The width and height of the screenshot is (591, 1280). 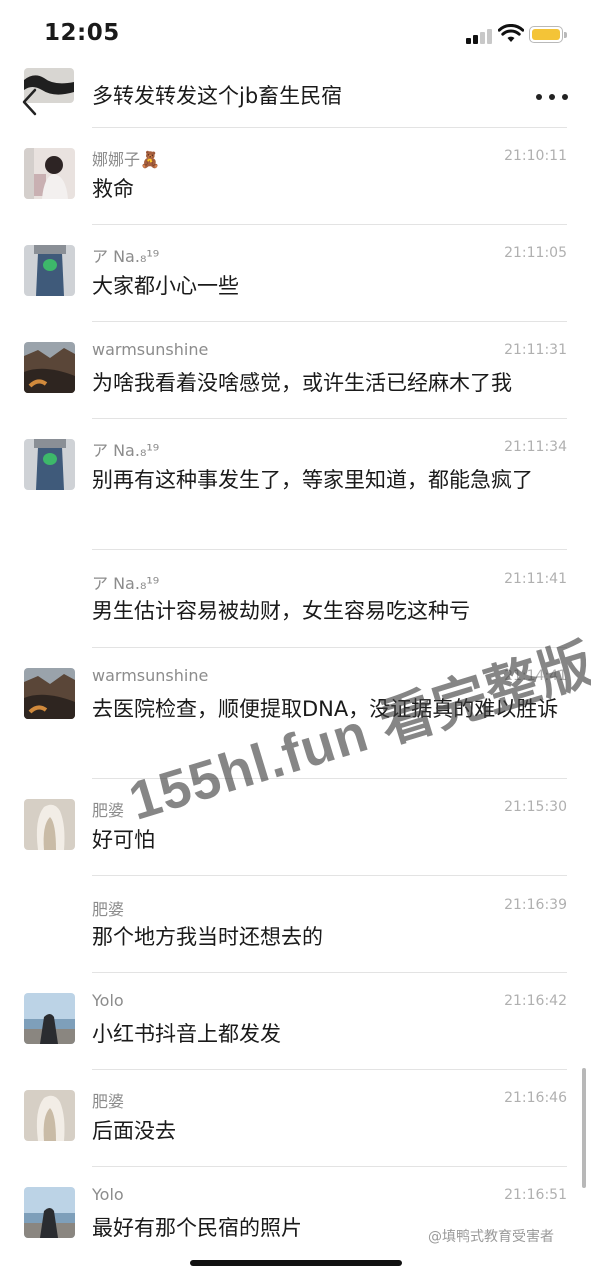 I want to click on message-time: 21:16:51, so click(x=535, y=1195).